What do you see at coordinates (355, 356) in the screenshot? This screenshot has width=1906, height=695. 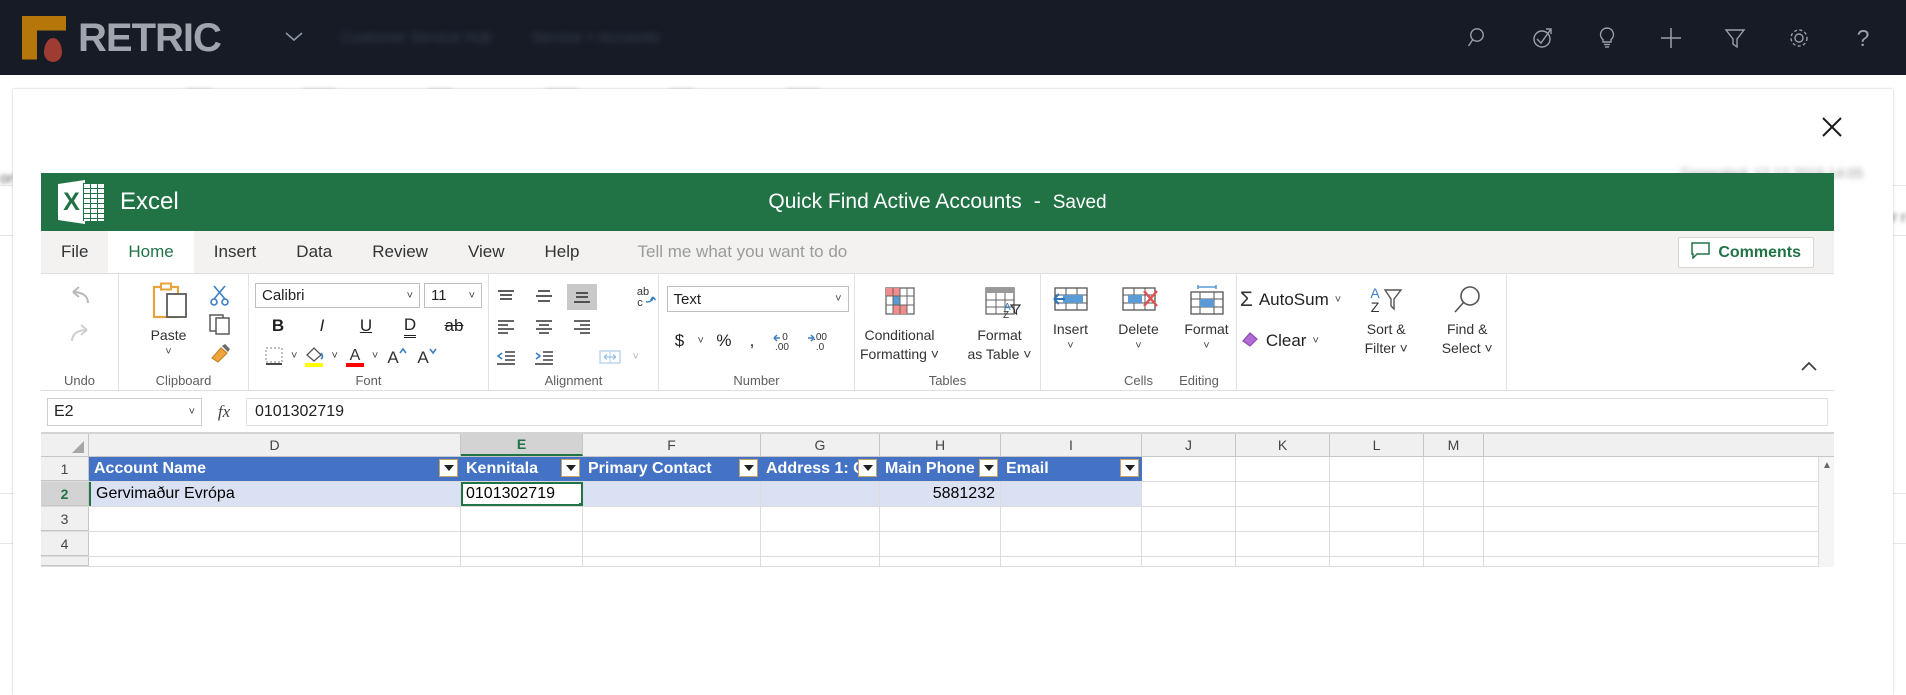 I see `font-color-icon: A` at bounding box center [355, 356].